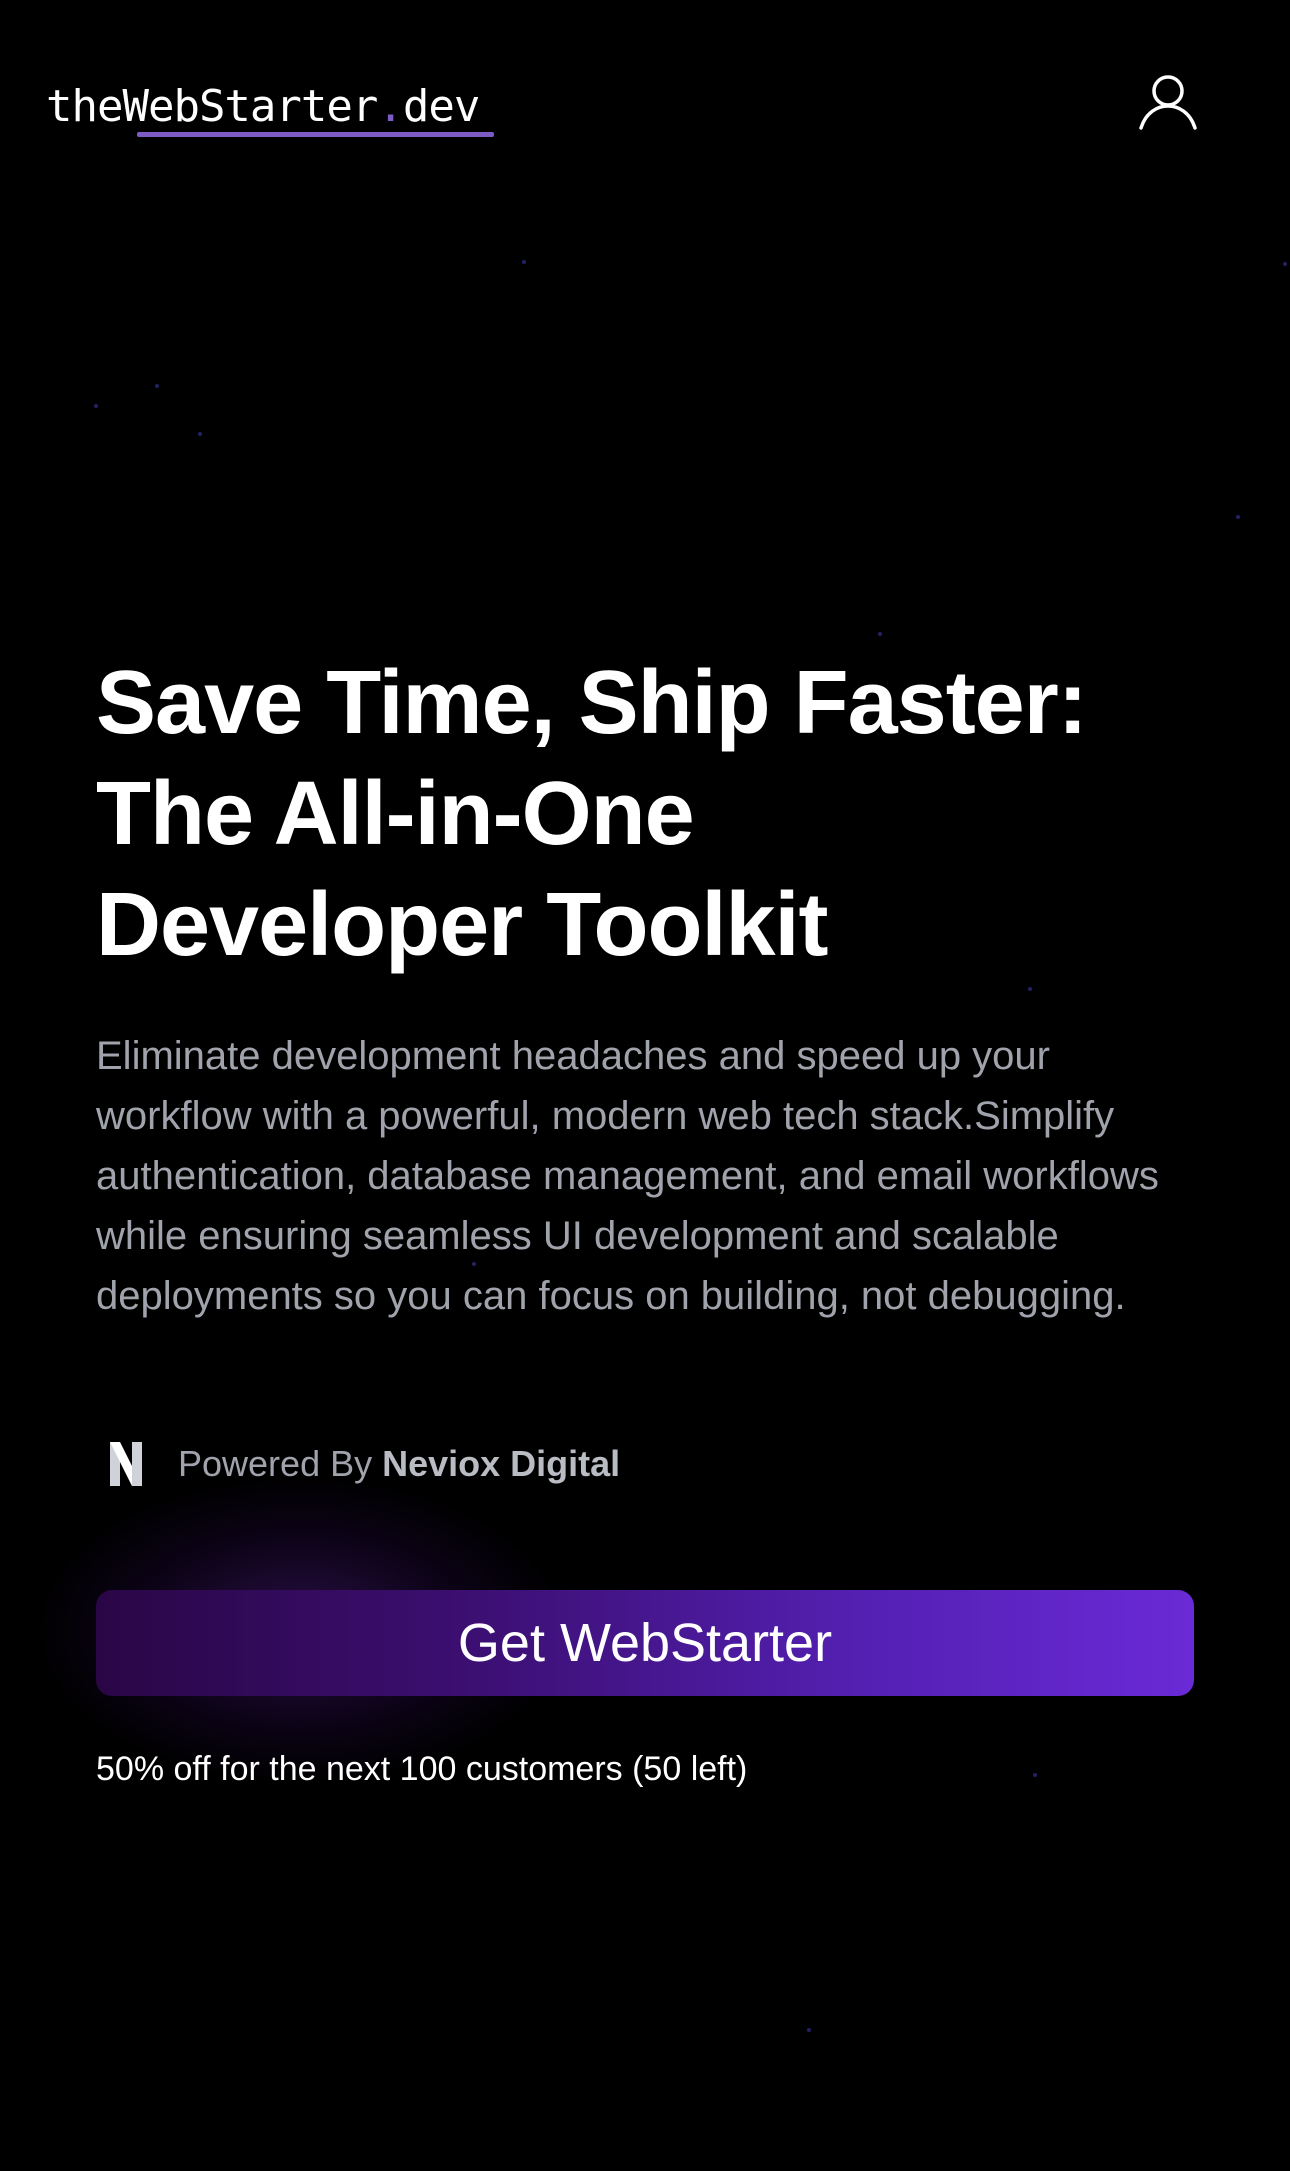 This screenshot has height=2171, width=1290. What do you see at coordinates (126, 1464) in the screenshot?
I see `neviox-logo-icon` at bounding box center [126, 1464].